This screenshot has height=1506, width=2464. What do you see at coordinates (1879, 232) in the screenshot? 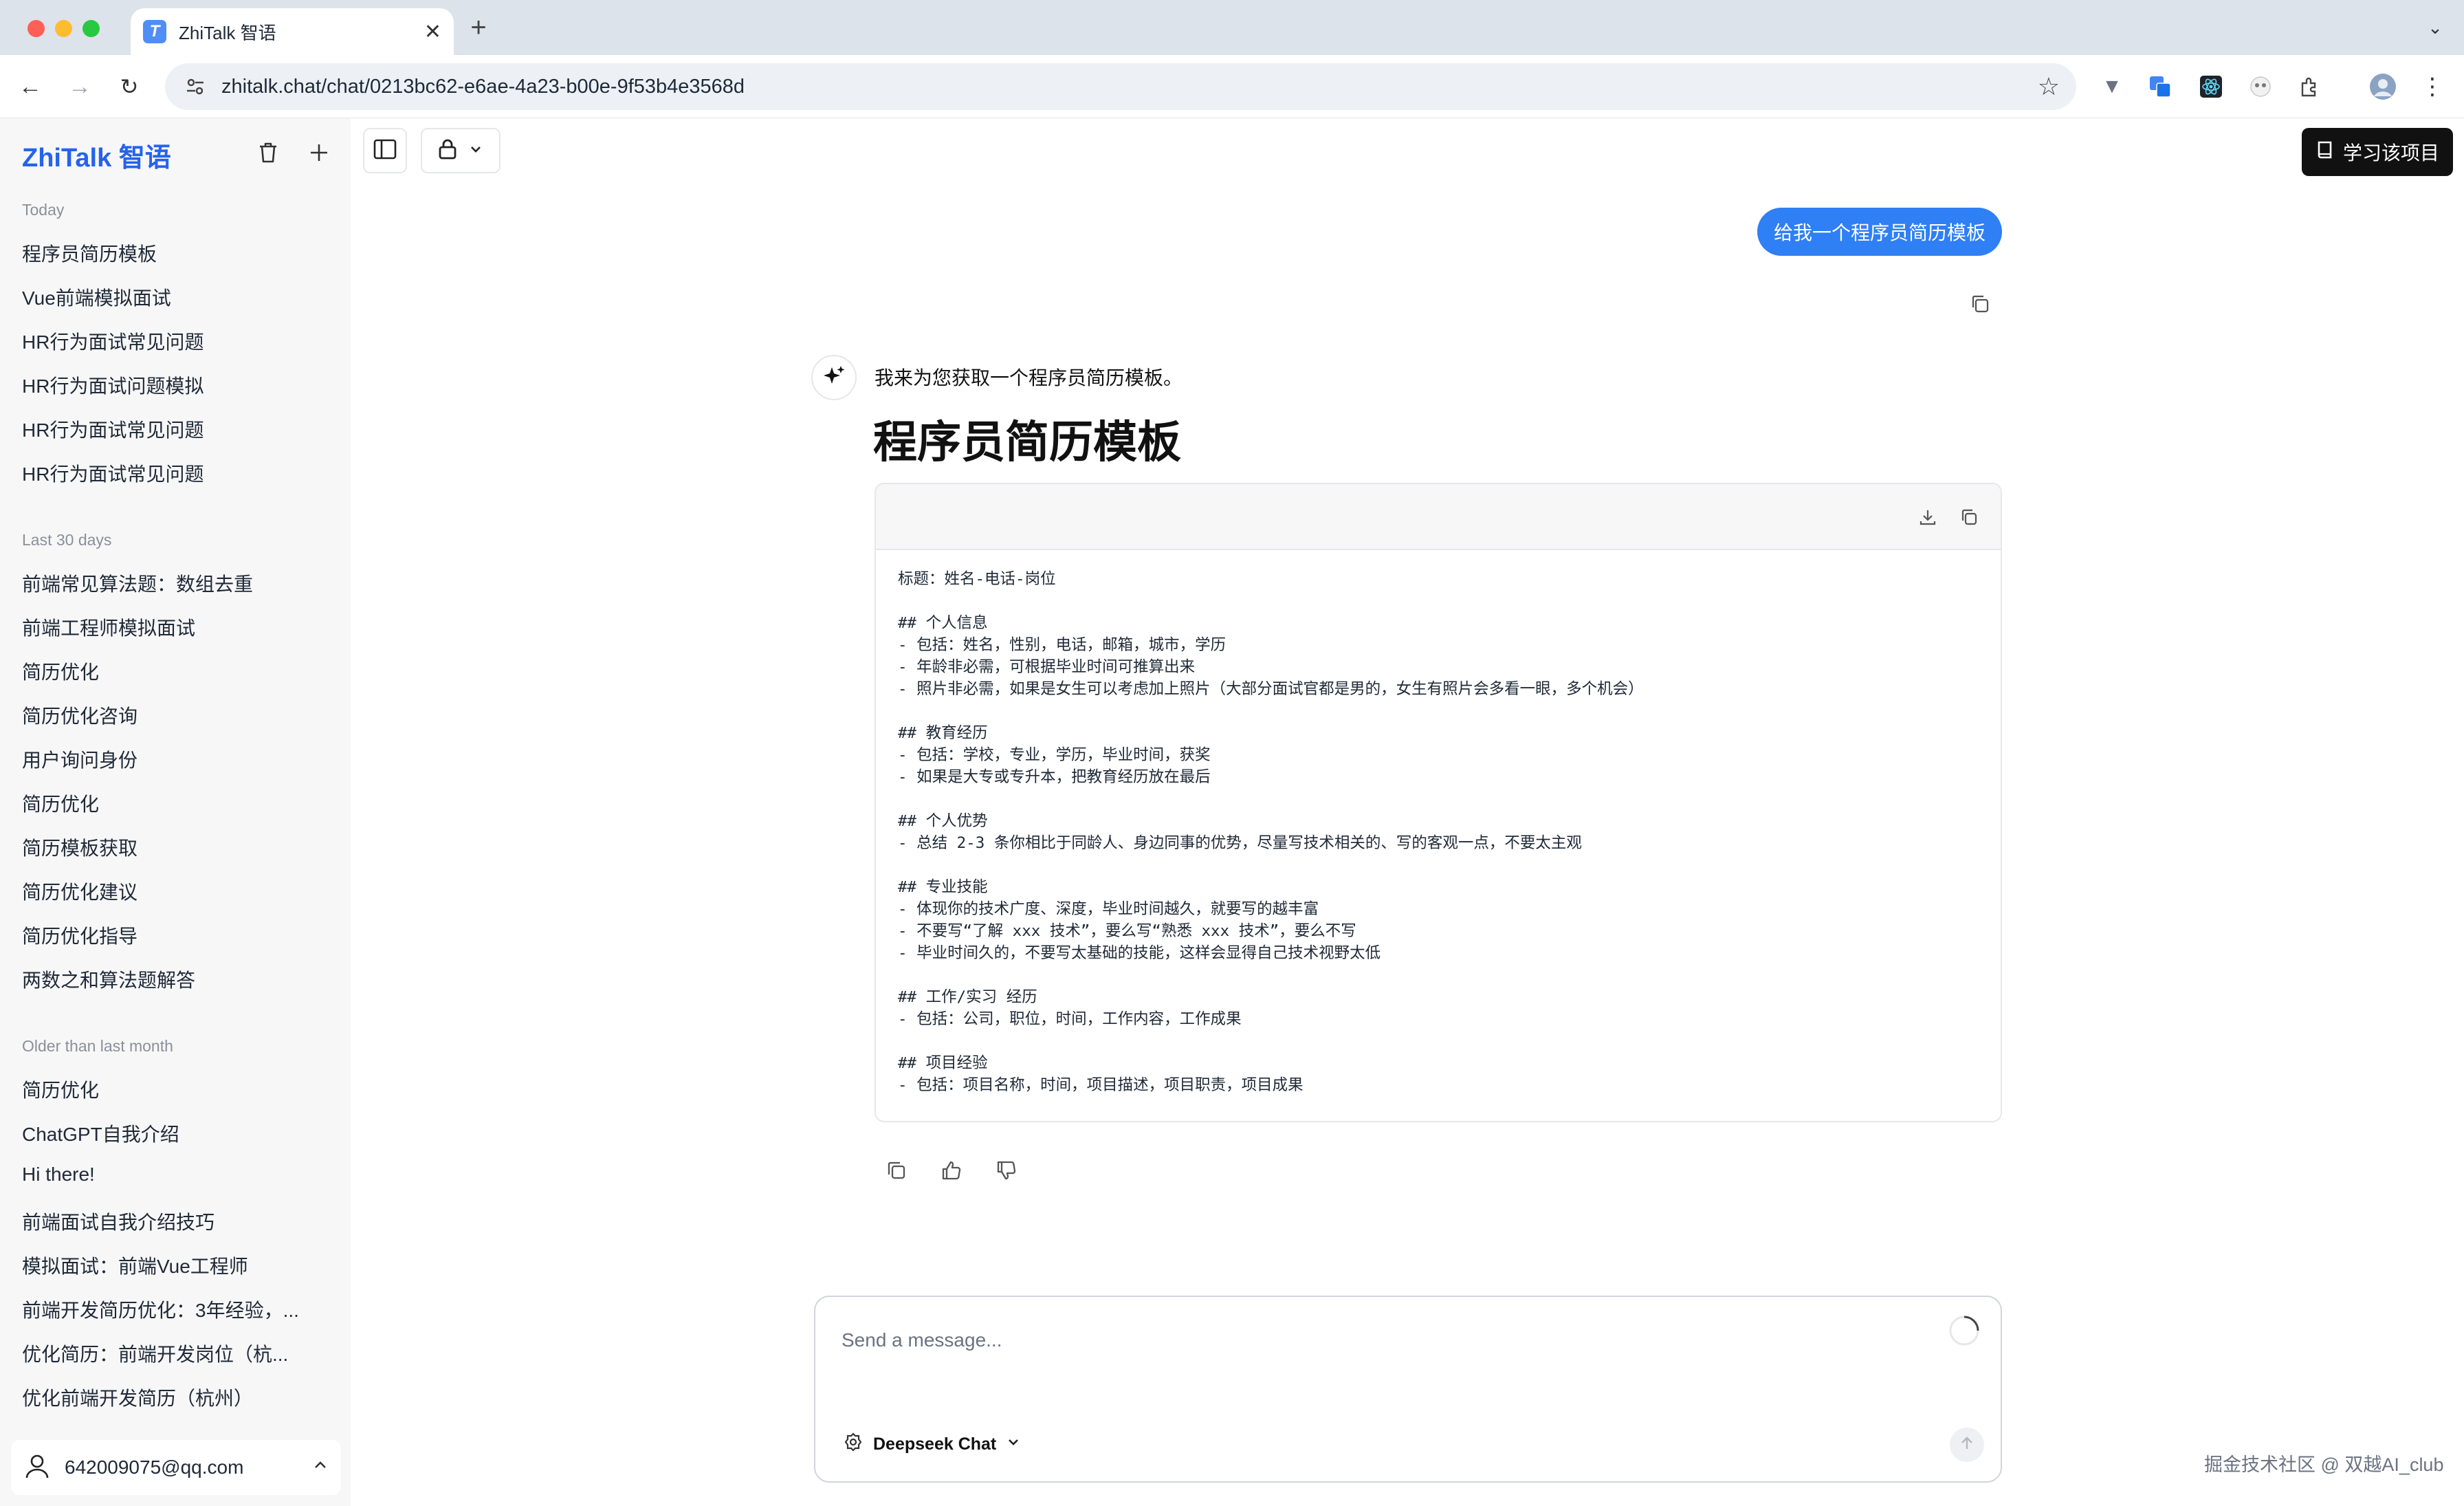
I see `user-message-bubble: 给我一个程序员简历模板` at bounding box center [1879, 232].